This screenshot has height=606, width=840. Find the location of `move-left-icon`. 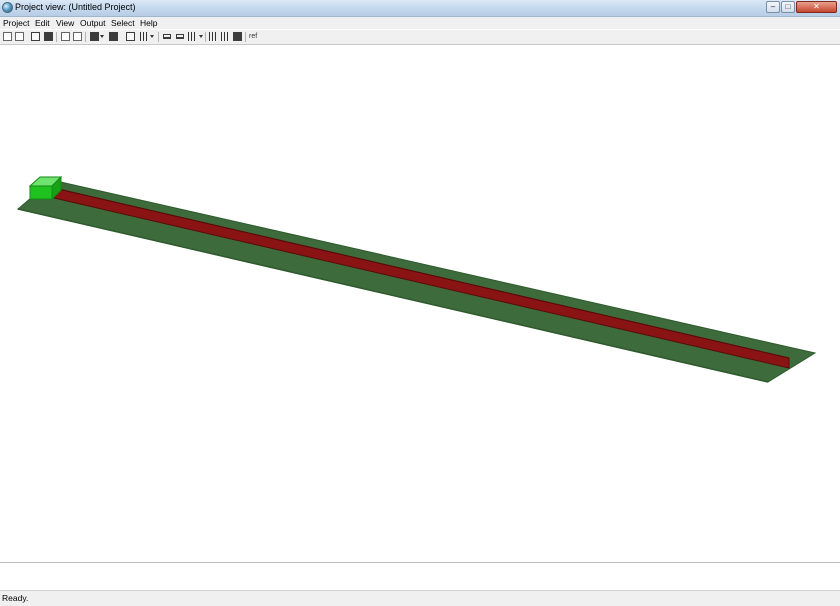

move-left-icon is located at coordinates (180, 36).